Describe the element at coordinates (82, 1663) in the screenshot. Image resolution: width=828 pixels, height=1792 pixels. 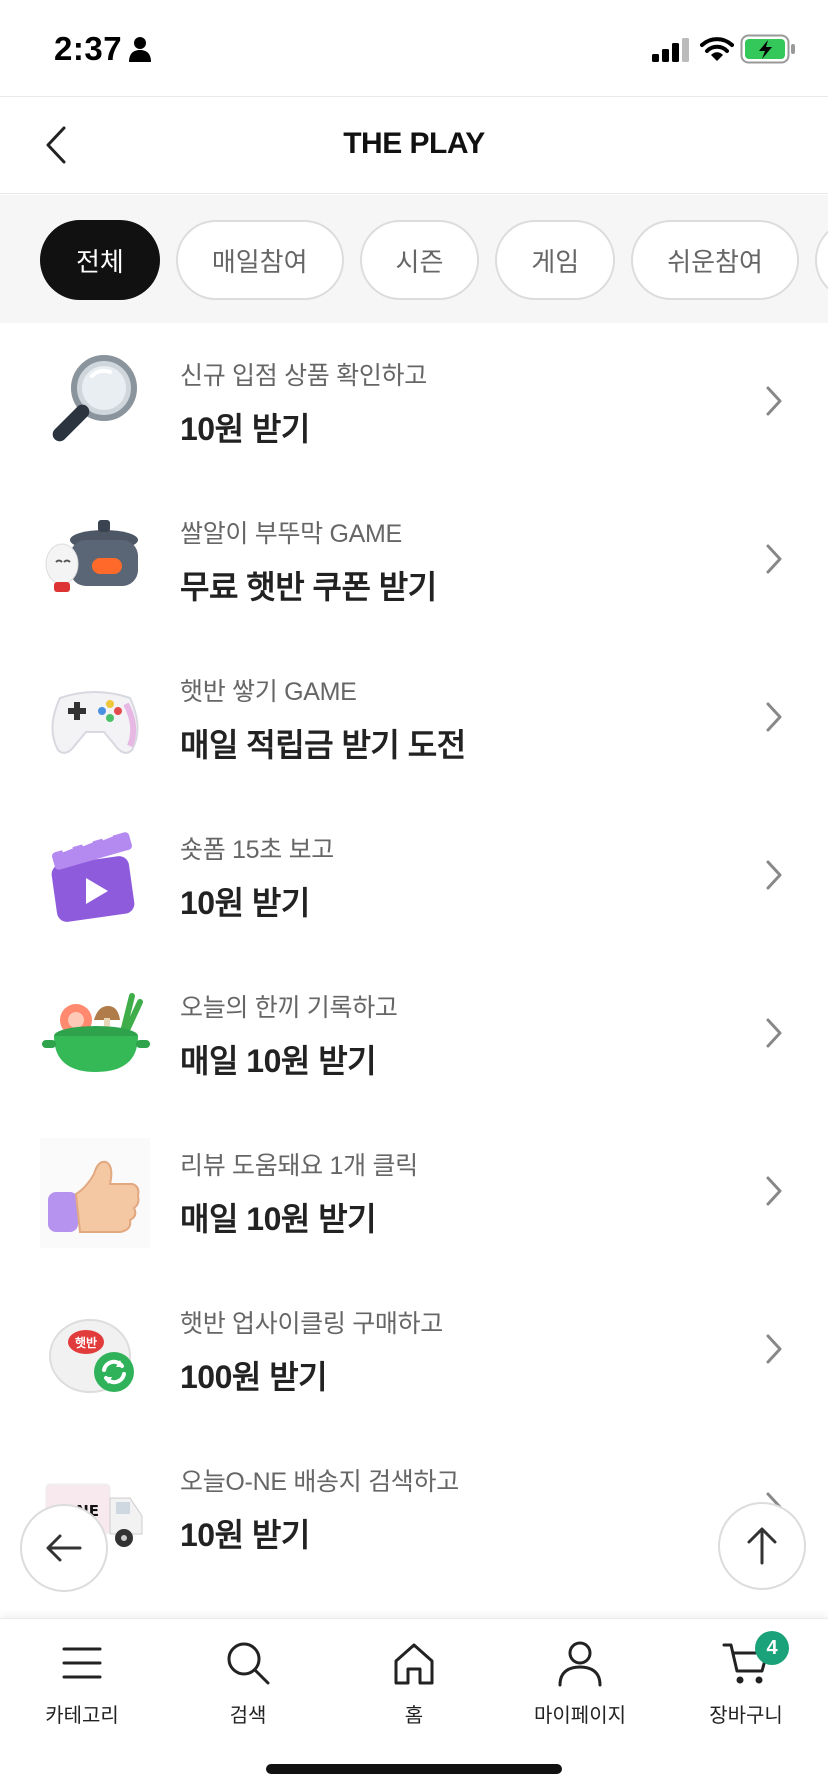
I see `menu-icon` at that location.